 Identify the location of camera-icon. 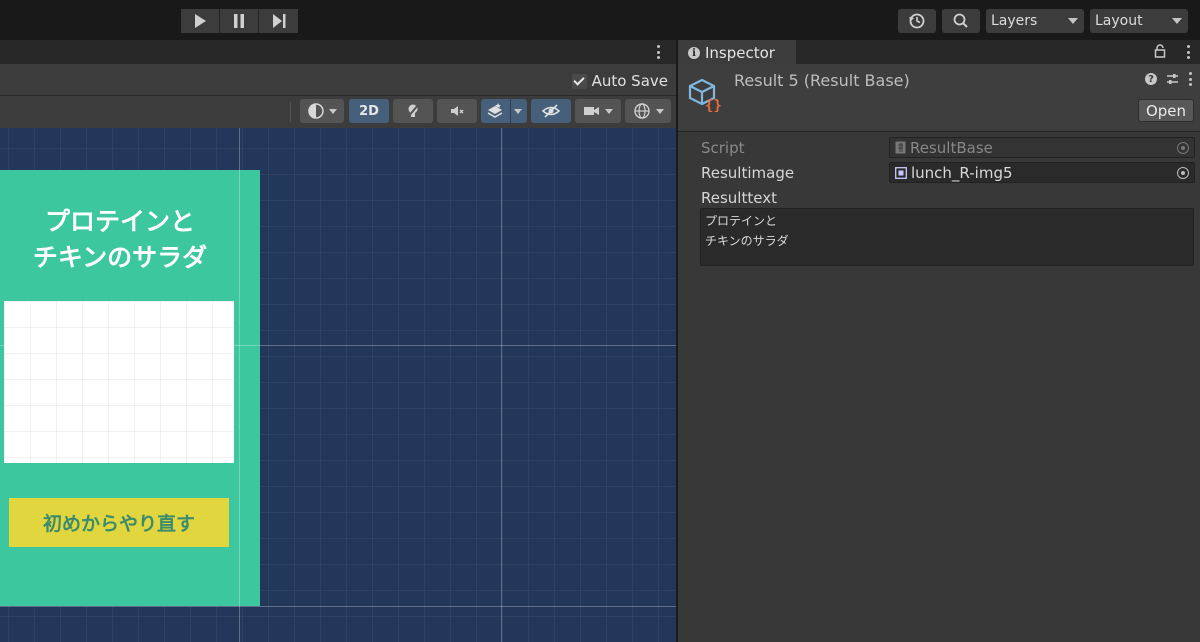
(591, 111).